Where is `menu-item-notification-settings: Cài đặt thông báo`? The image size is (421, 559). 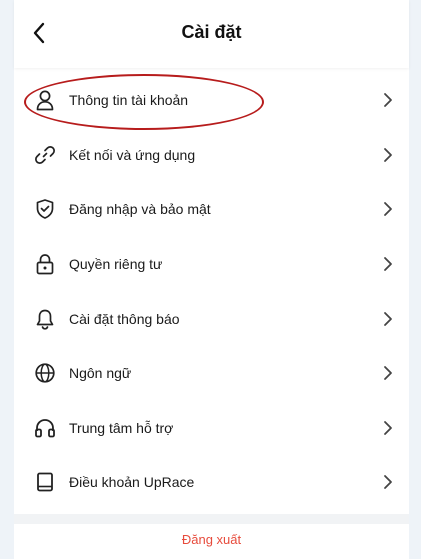 menu-item-notification-settings: Cài đặt thông báo is located at coordinates (211, 318).